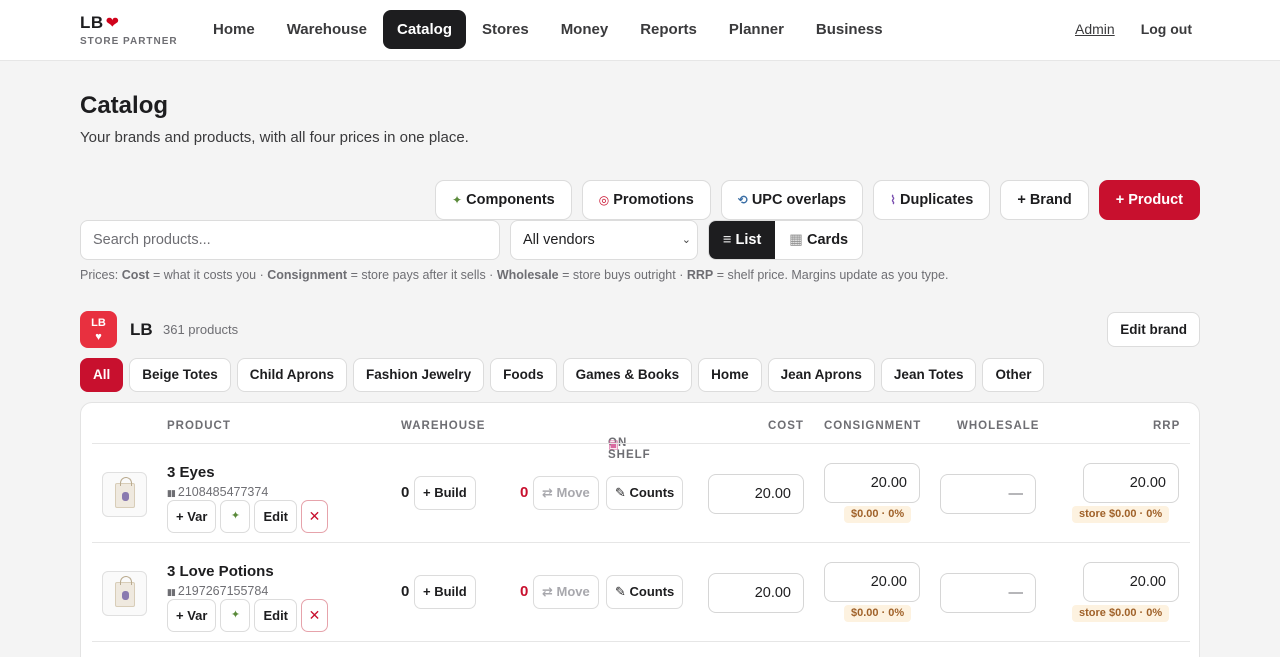  I want to click on brand-product-count: 361 products, so click(201, 329).